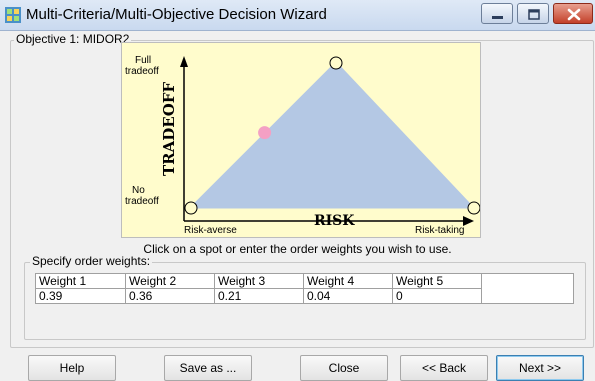 The image size is (595, 381). I want to click on next-button: Next >>, so click(540, 368).